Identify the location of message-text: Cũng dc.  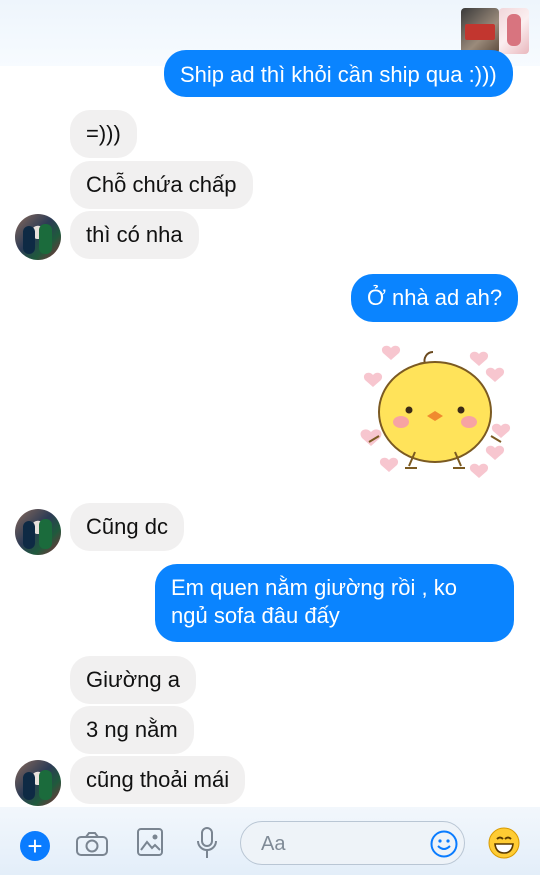
(127, 526).